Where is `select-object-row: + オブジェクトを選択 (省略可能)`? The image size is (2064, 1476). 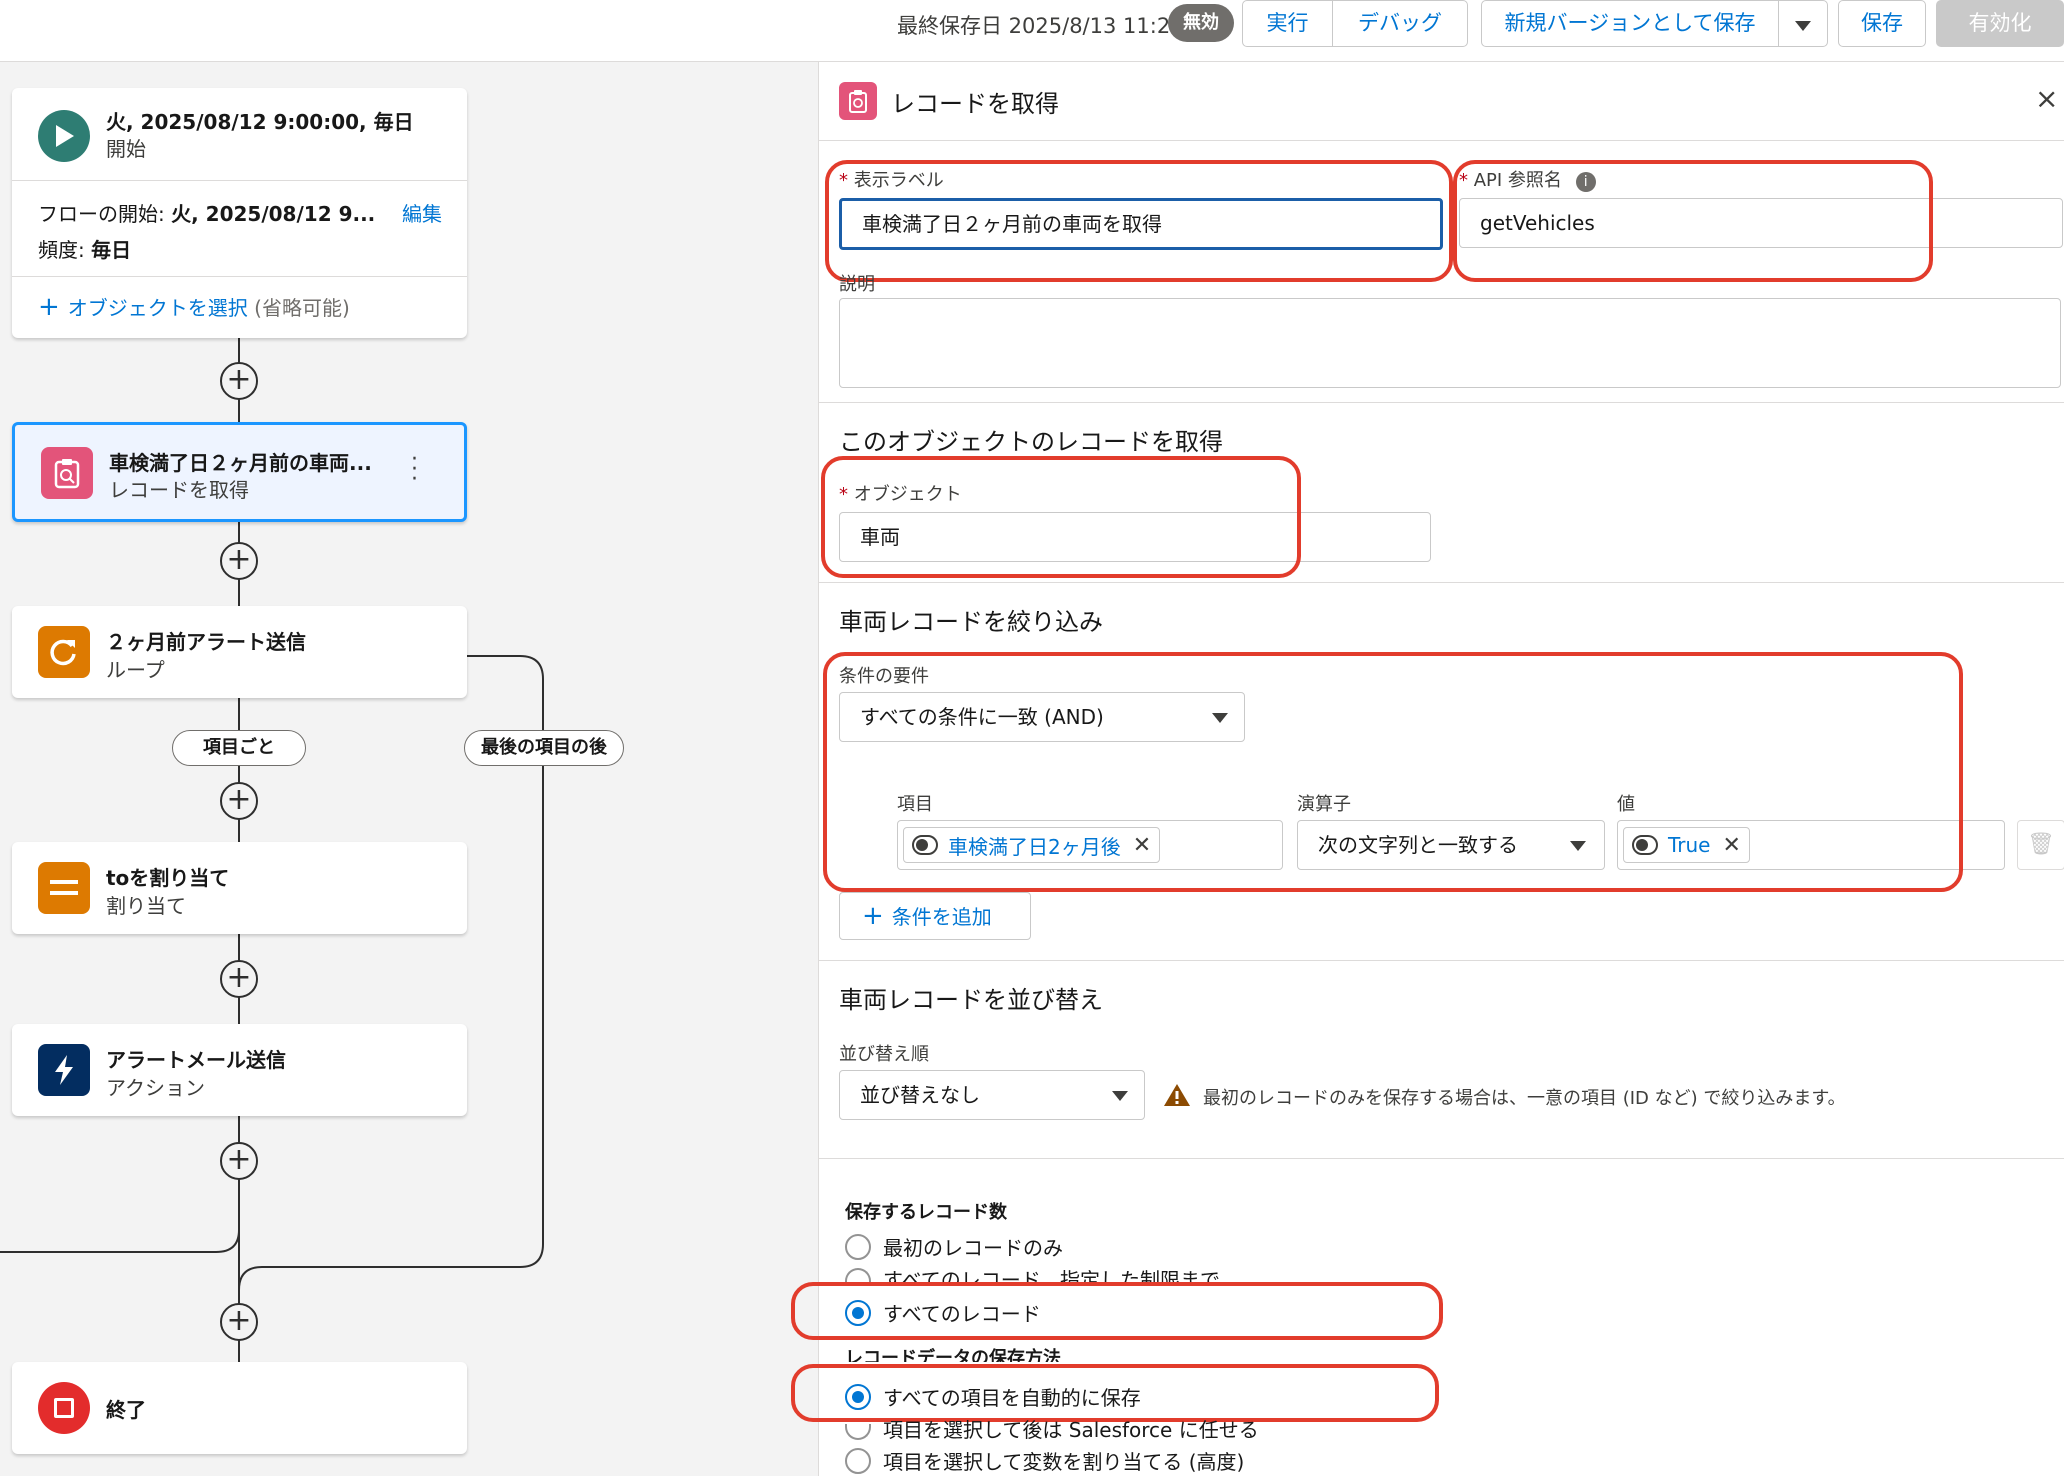
select-object-row: + オブジェクトを選択 (省略可能) is located at coordinates (194, 307).